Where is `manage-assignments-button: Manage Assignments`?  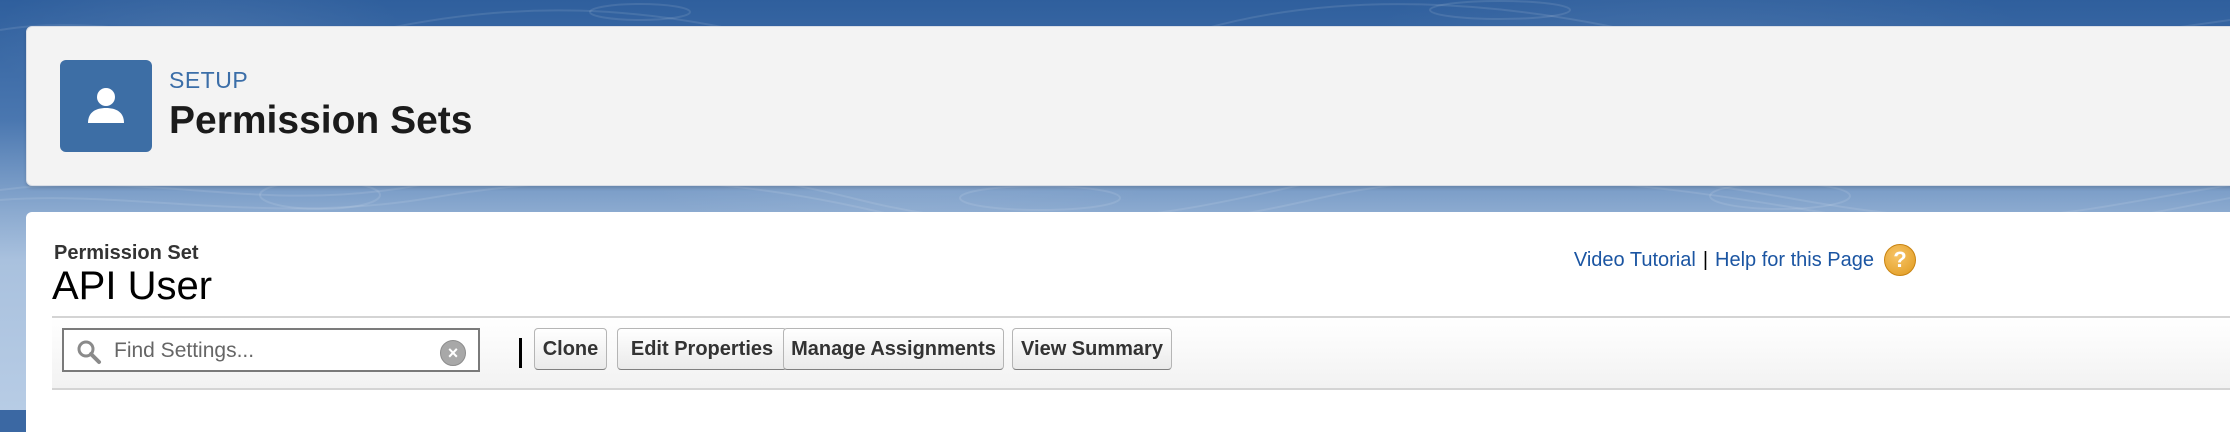
manage-assignments-button: Manage Assignments is located at coordinates (893, 349).